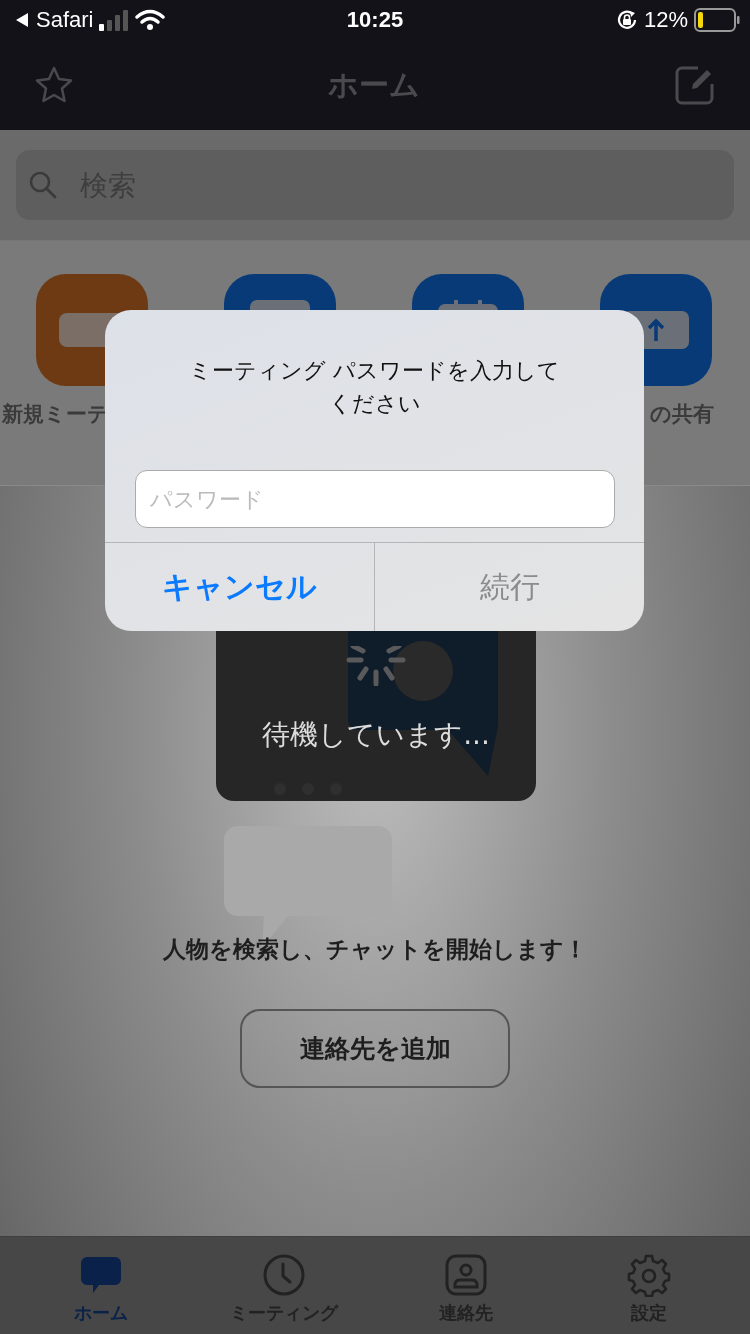 This screenshot has height=1334, width=750. I want to click on action-label: の共有, so click(682, 414).